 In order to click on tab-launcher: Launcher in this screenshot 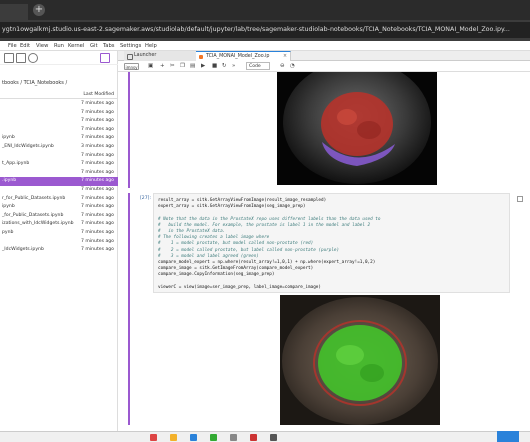, I will do `click(164, 56)`.